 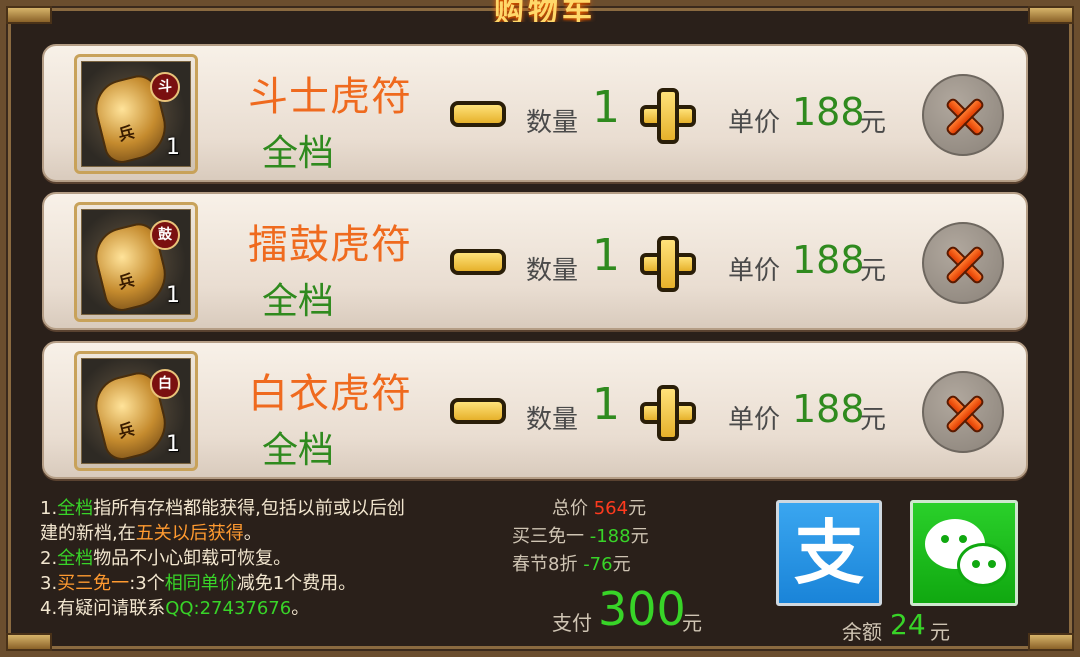 What do you see at coordinates (330, 245) in the screenshot?
I see `item-name: 擂鼓虎符` at bounding box center [330, 245].